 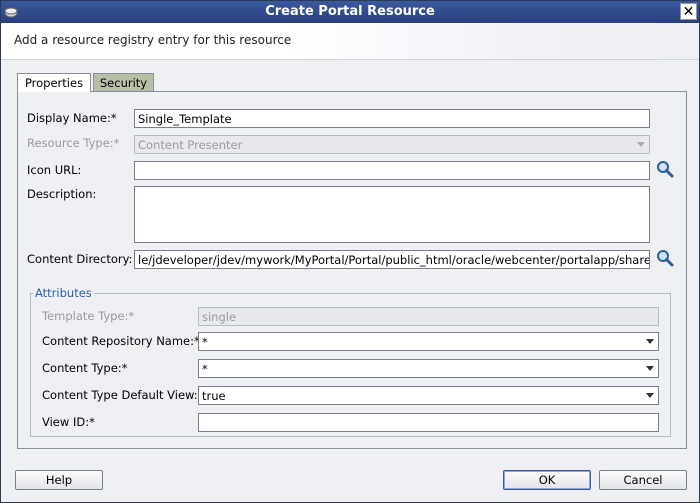 I want to click on template-type-input: single, so click(x=428, y=316).